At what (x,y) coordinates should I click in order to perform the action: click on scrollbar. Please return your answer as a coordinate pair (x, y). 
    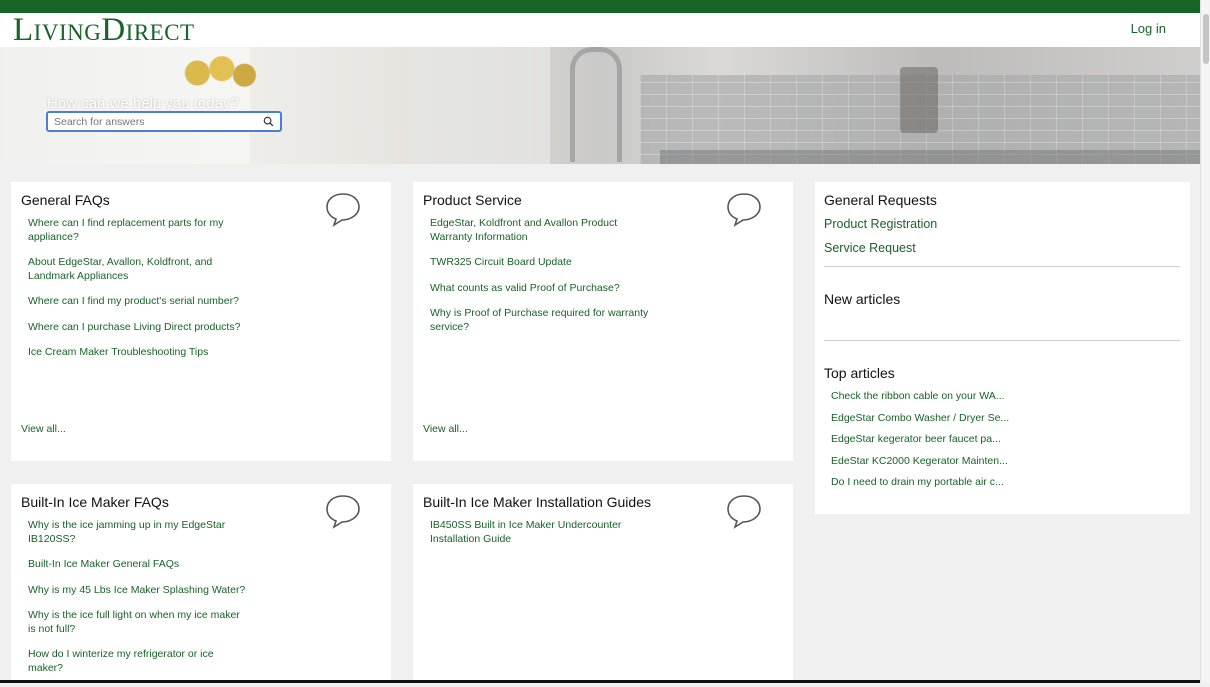
    Looking at the image, I should click on (1205, 341).